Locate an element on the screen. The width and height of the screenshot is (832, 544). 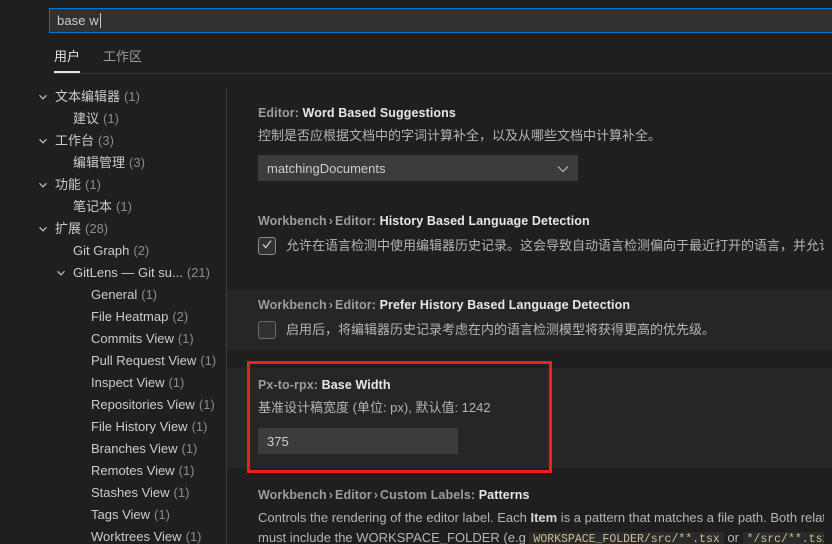
setting-title-word-based-suggestions: Editor: Word Based Suggestions is located at coordinates (541, 113).